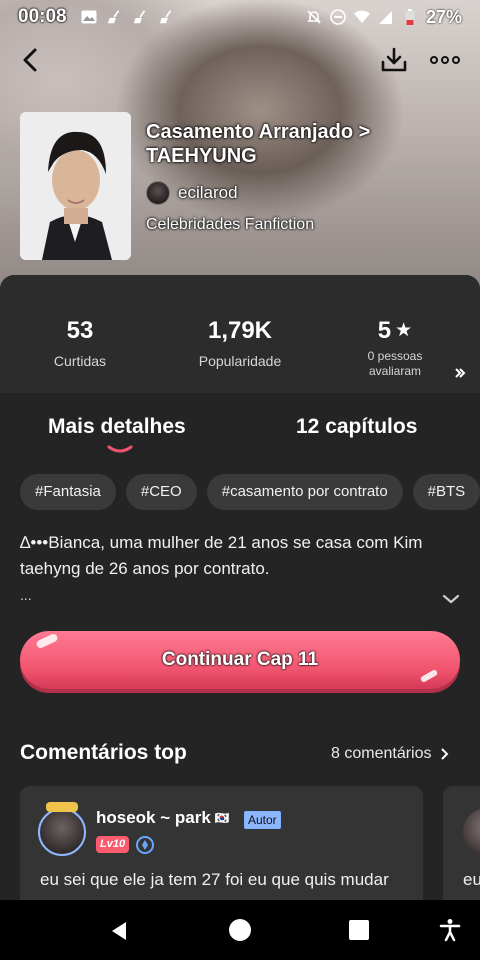 The image size is (480, 960). What do you see at coordinates (208, 192) in the screenshot?
I see `author-name: ecilarod` at bounding box center [208, 192].